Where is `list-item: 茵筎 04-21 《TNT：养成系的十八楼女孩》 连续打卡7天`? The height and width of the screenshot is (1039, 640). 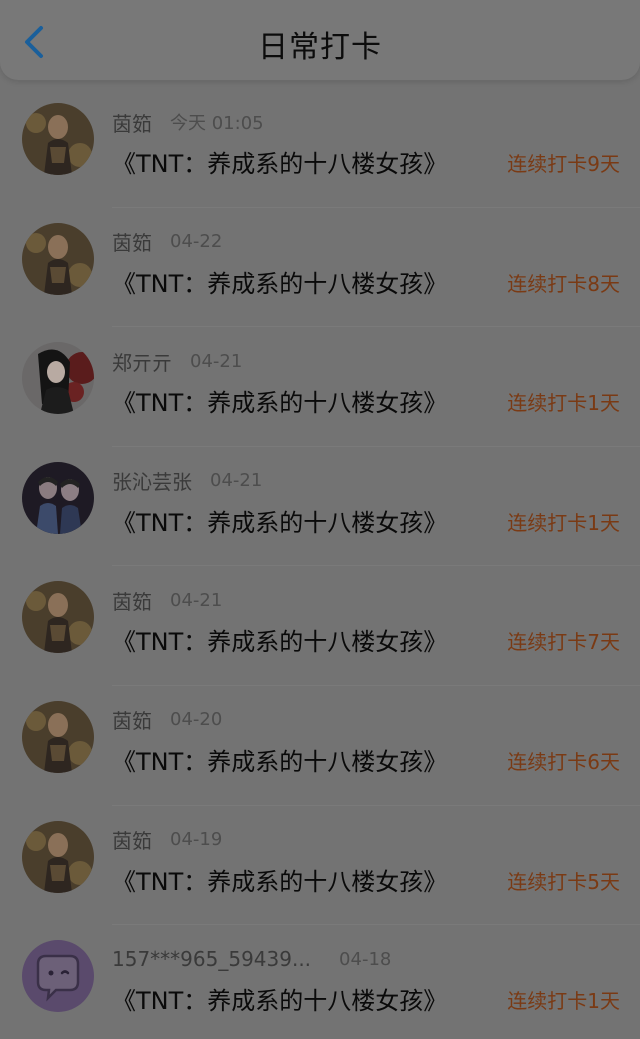 list-item: 茵筎 04-21 《TNT：养成系的十八楼女孩》 连续打卡7天 is located at coordinates (320, 626).